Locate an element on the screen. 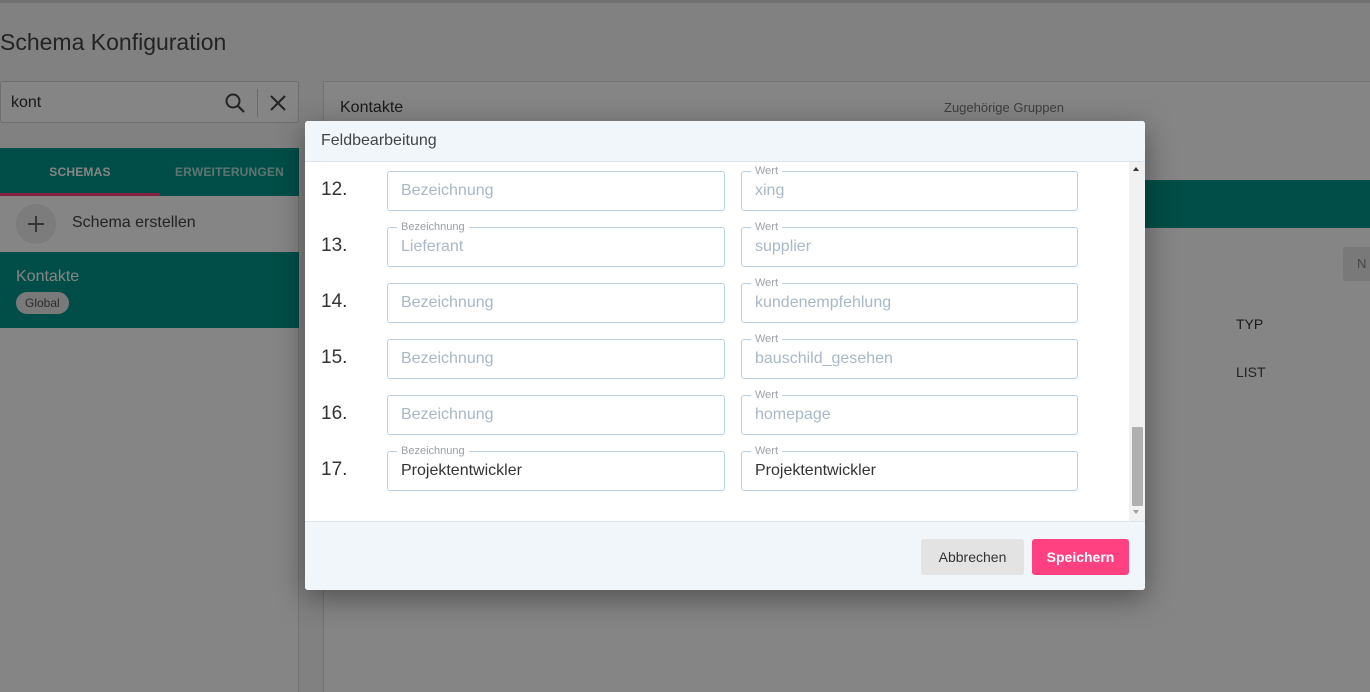  wert-value: homepage is located at coordinates (793, 414).